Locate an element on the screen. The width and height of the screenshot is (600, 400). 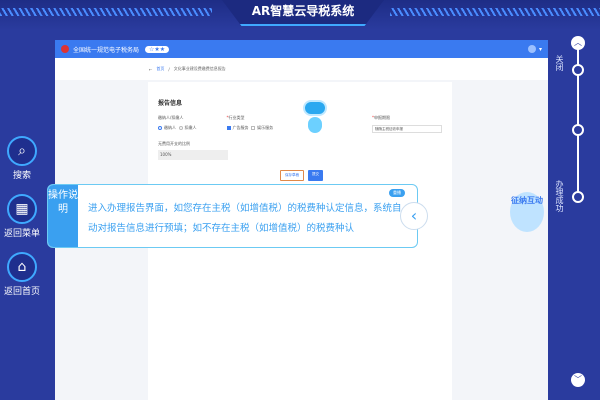
save-draft-button: 保存草稿 is located at coordinates (292, 175).